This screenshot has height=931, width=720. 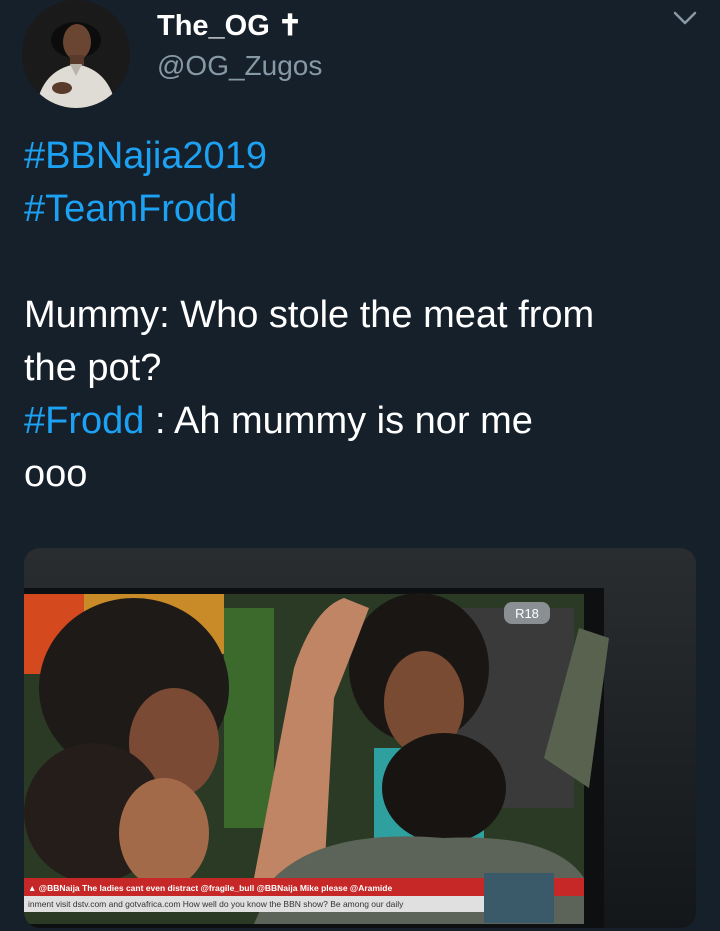 I want to click on chevron-down-icon, so click(x=685, y=18).